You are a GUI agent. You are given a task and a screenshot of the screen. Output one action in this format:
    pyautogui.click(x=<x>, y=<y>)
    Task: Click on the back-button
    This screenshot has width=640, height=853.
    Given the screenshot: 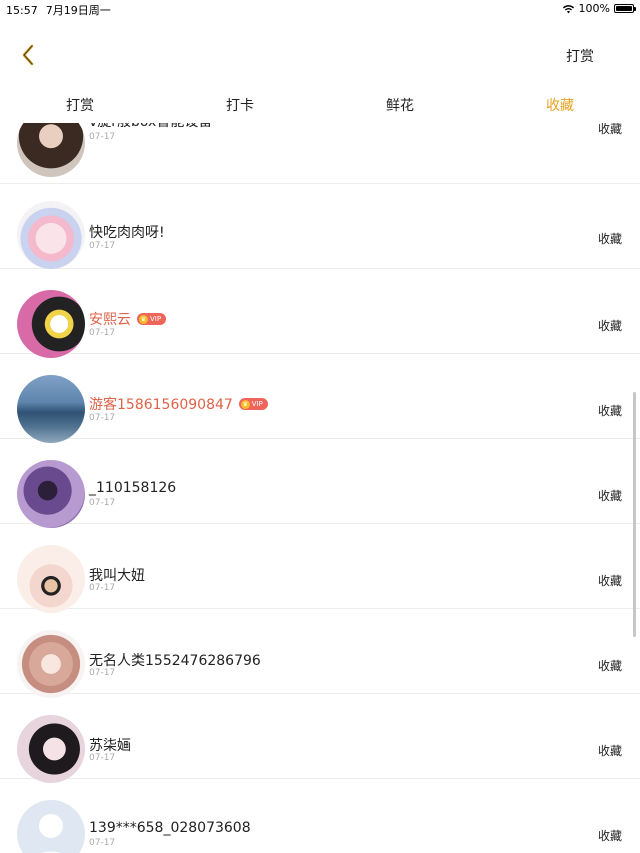 What is the action you would take?
    pyautogui.click(x=29, y=55)
    